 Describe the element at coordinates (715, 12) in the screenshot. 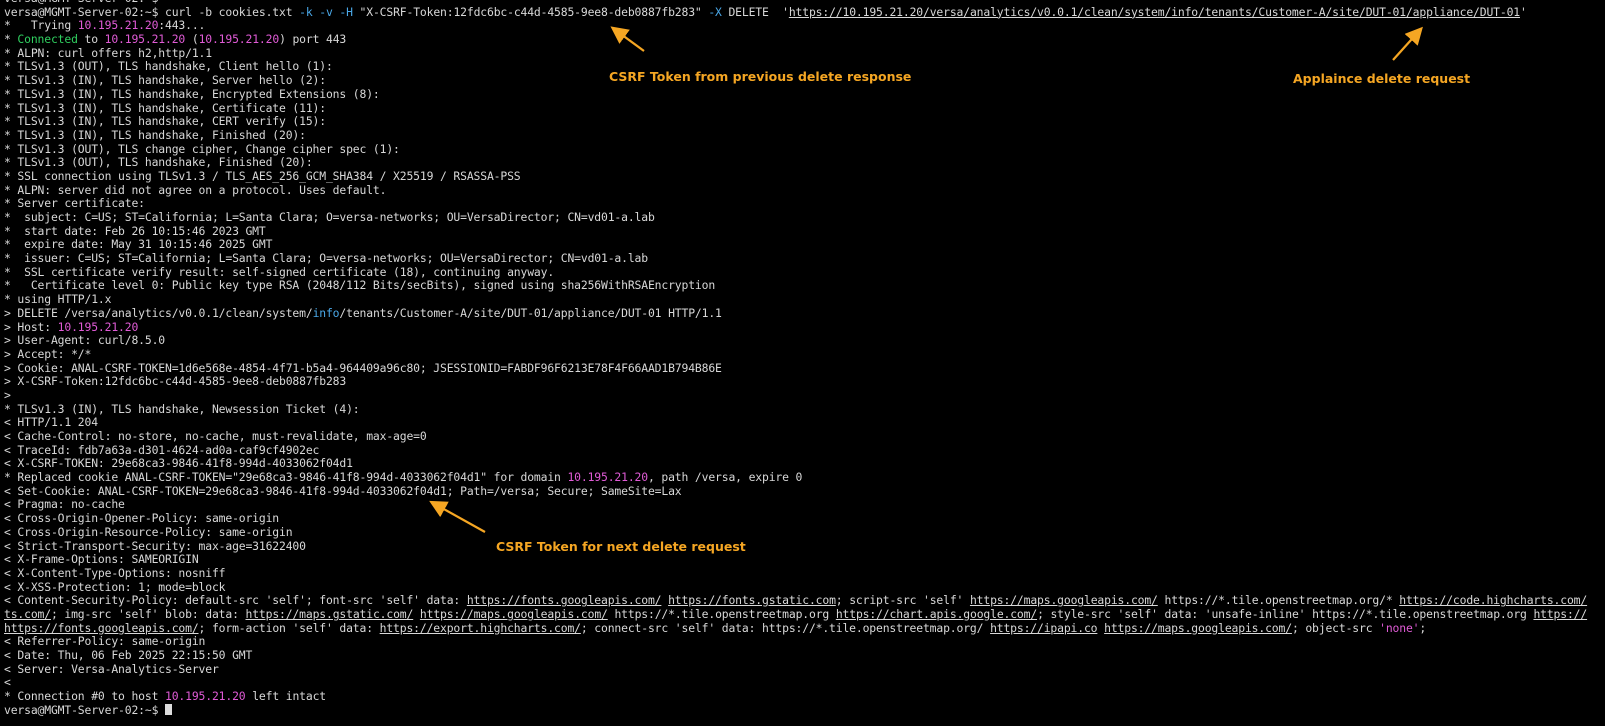

I see `terminal-text: -X` at that location.